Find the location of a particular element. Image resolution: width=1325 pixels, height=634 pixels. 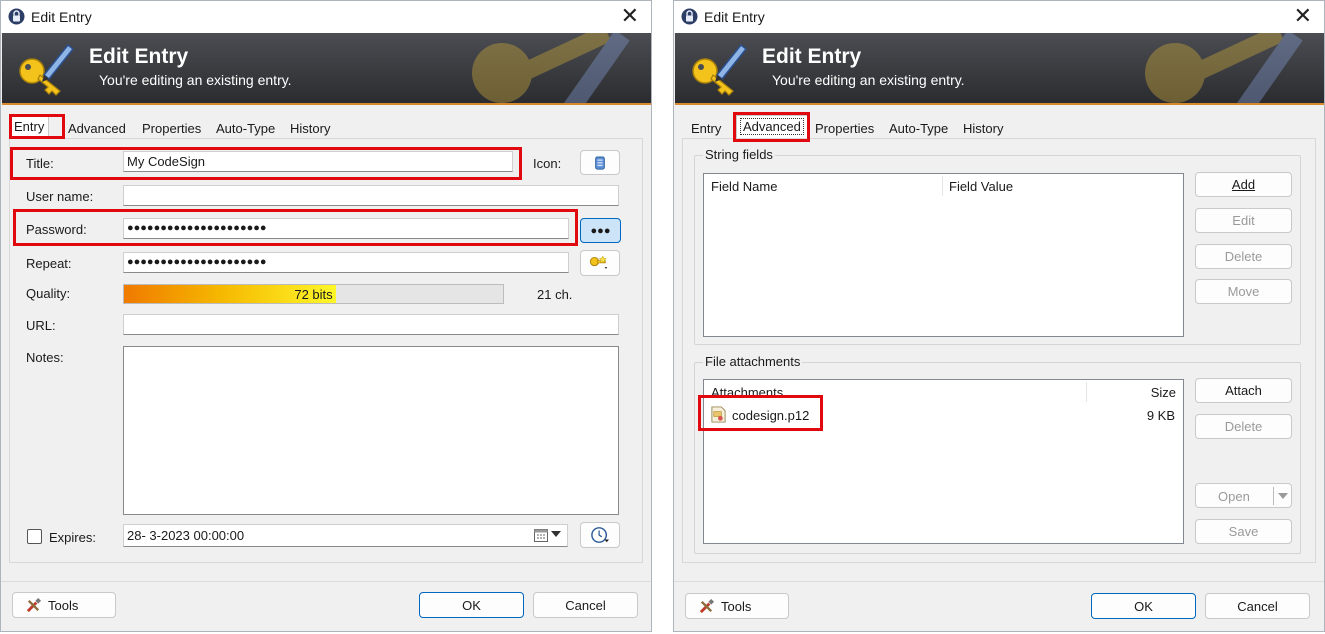

quality-char-count: 21 ch. is located at coordinates (555, 294).